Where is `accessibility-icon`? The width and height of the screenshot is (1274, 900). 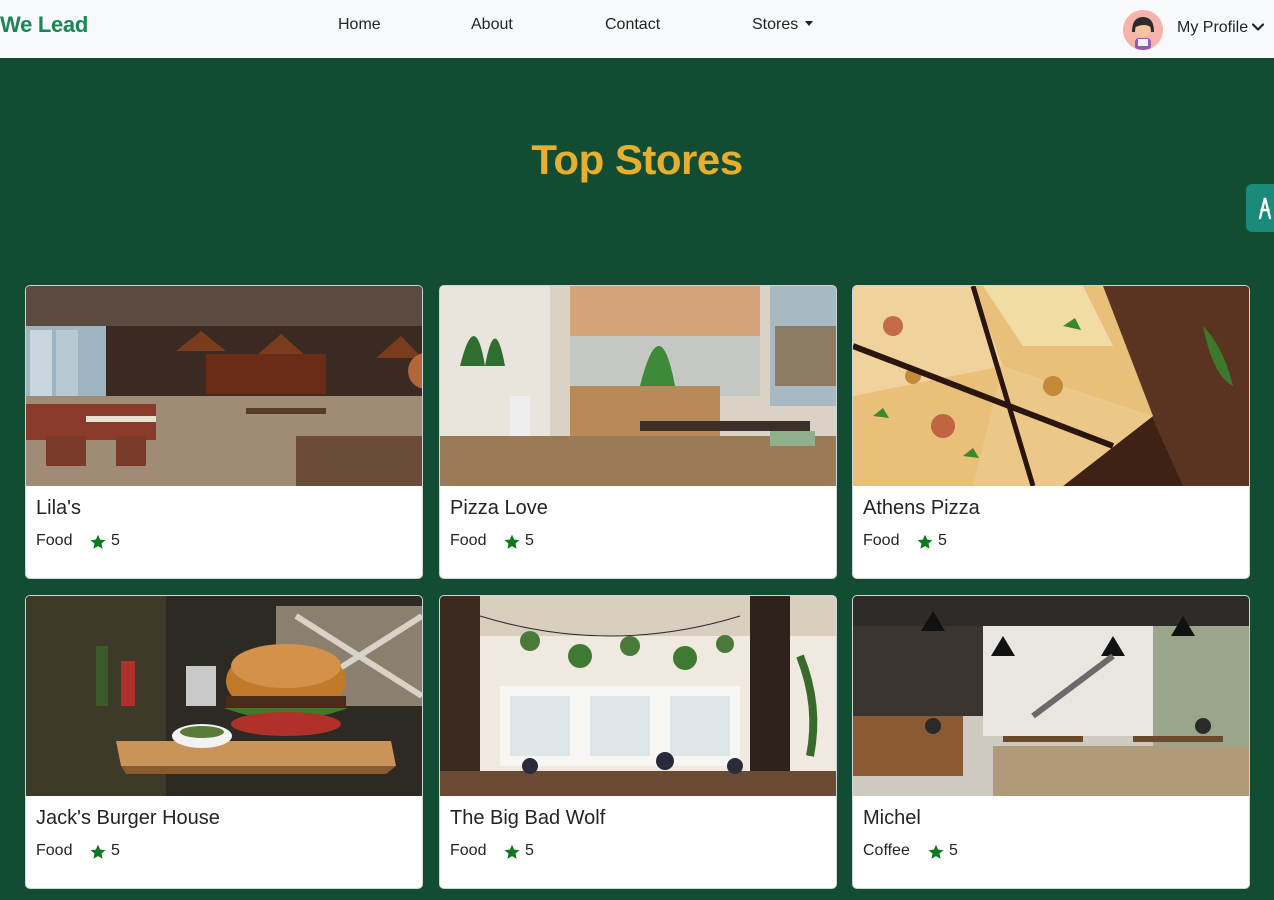 accessibility-icon is located at coordinates (1265, 208).